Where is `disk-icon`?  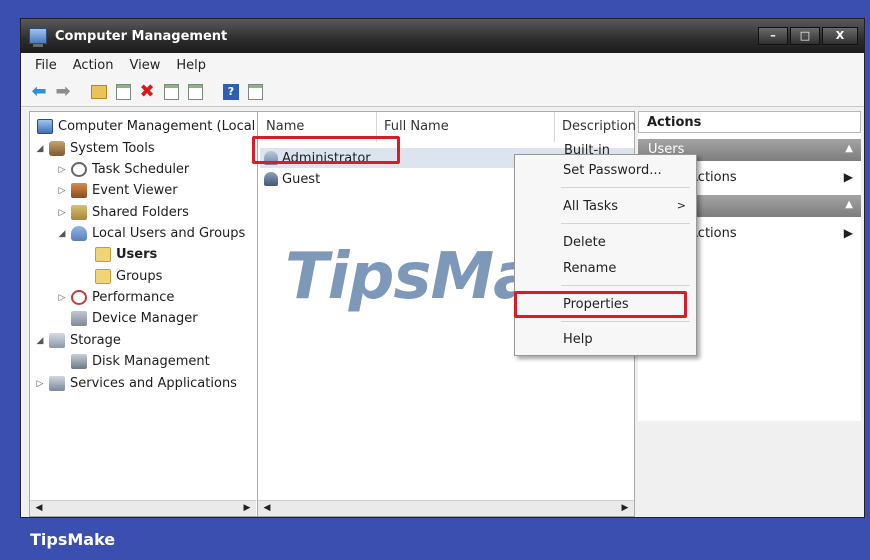
disk-icon is located at coordinates (79, 361).